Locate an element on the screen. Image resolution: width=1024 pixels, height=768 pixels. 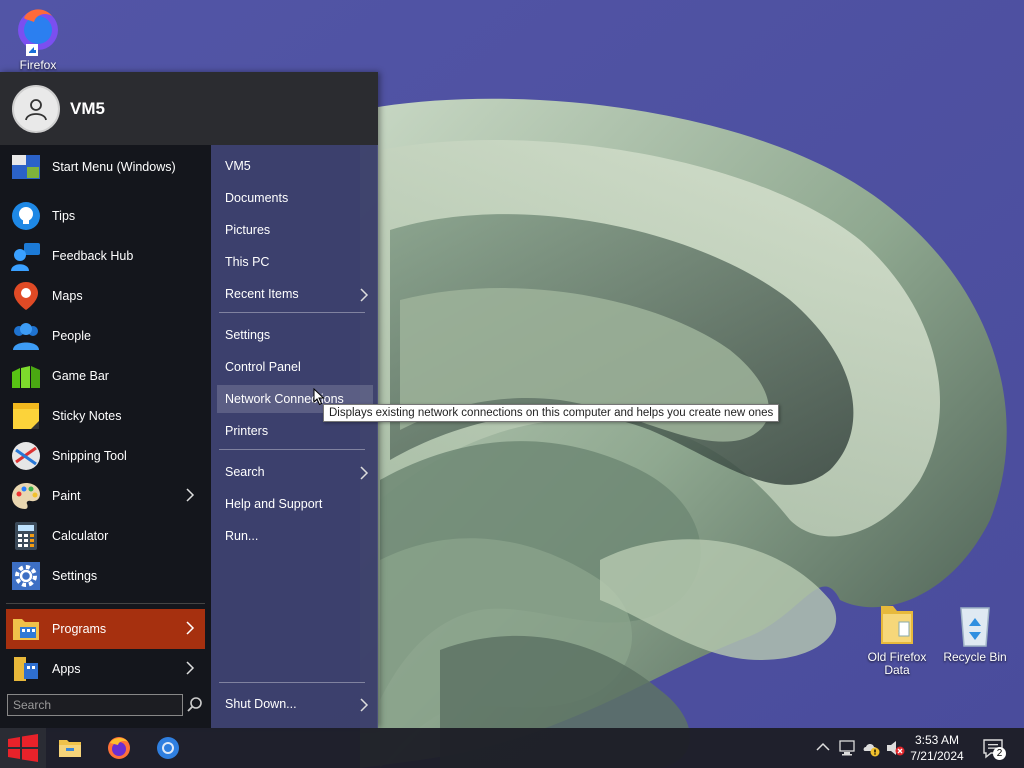
menu-item-label: Control Panel is located at coordinates (263, 367).